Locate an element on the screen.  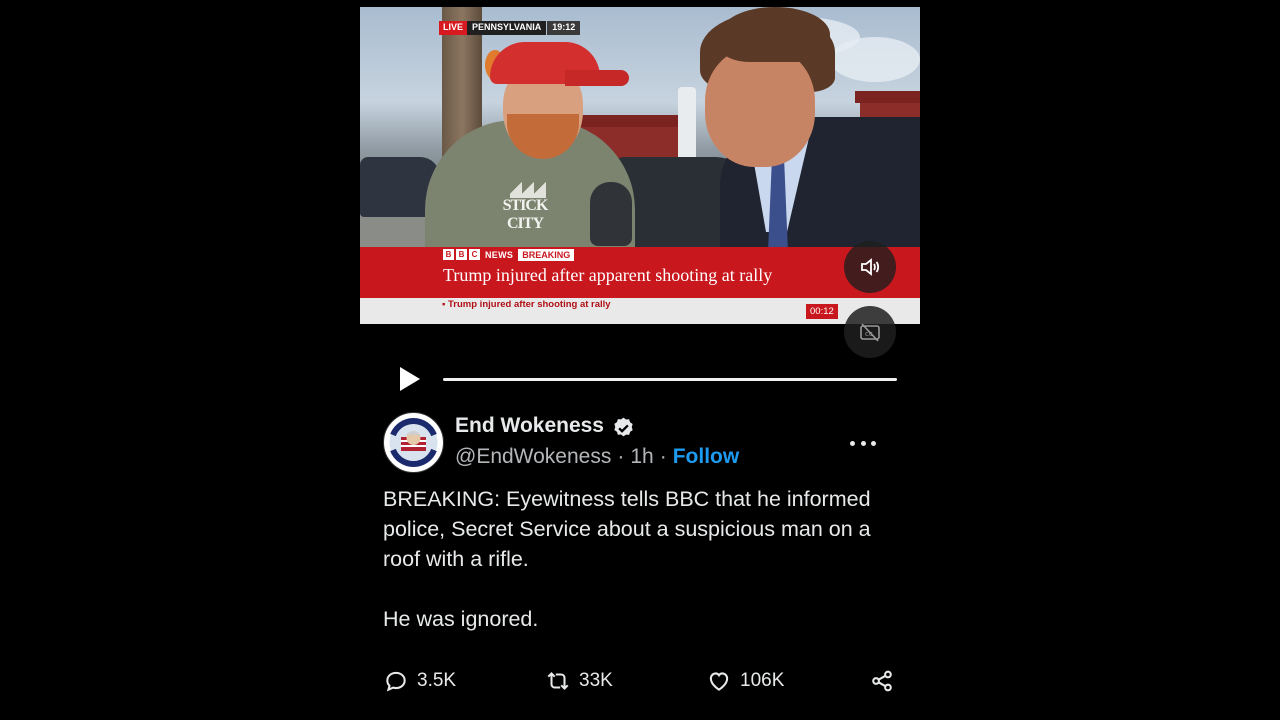
captions-button: cc is located at coordinates (870, 332).